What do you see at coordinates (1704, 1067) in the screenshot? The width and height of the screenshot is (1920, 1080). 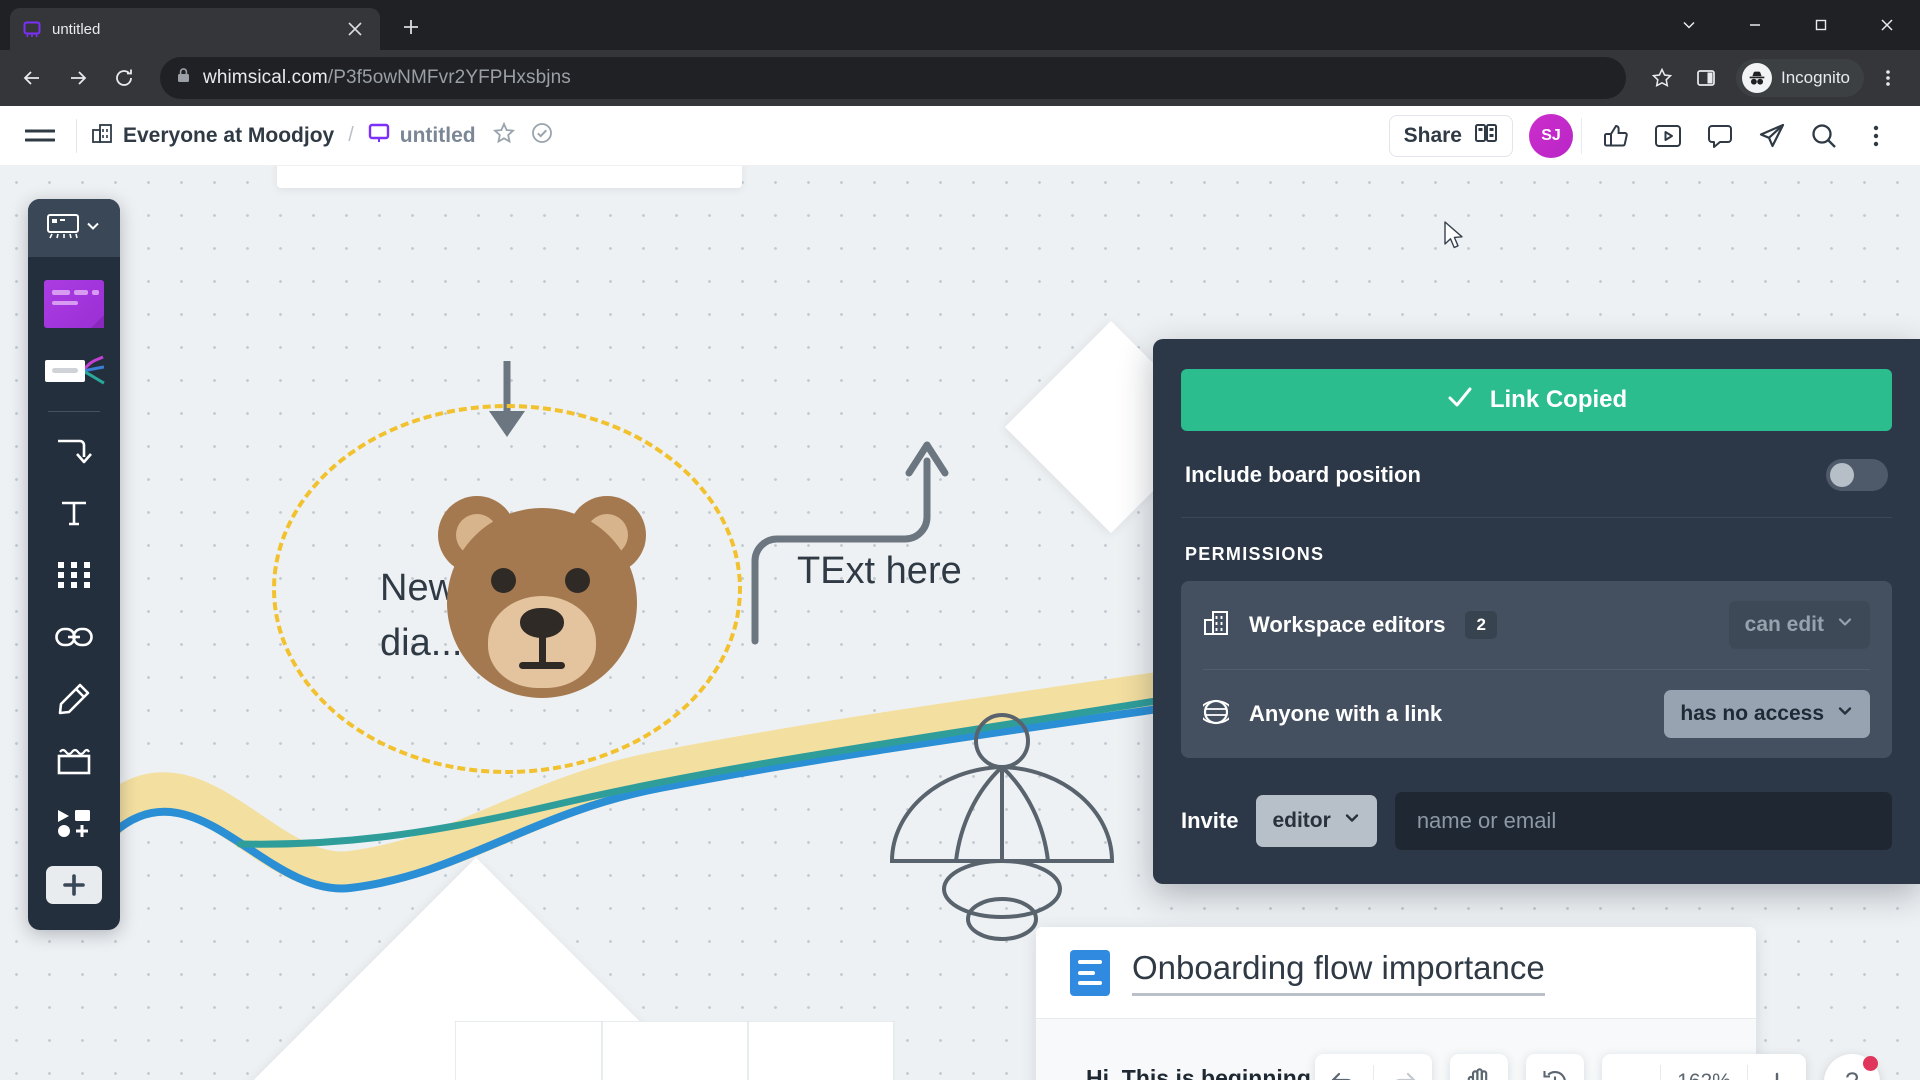 I see `zoom-group: 162%` at bounding box center [1704, 1067].